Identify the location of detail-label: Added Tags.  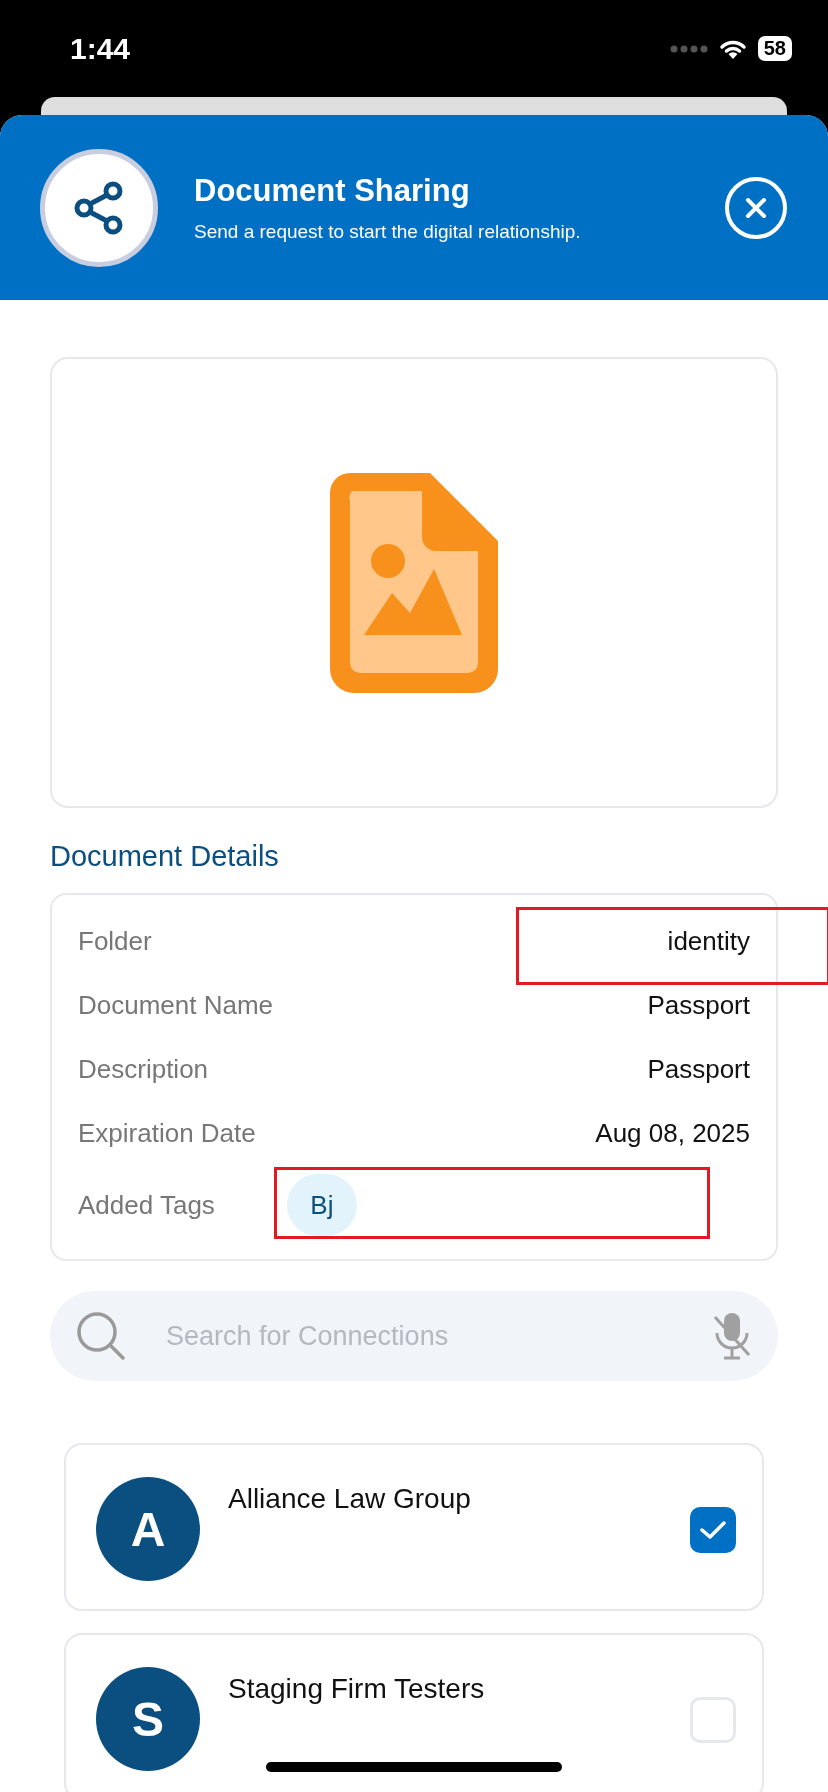
(146, 1205).